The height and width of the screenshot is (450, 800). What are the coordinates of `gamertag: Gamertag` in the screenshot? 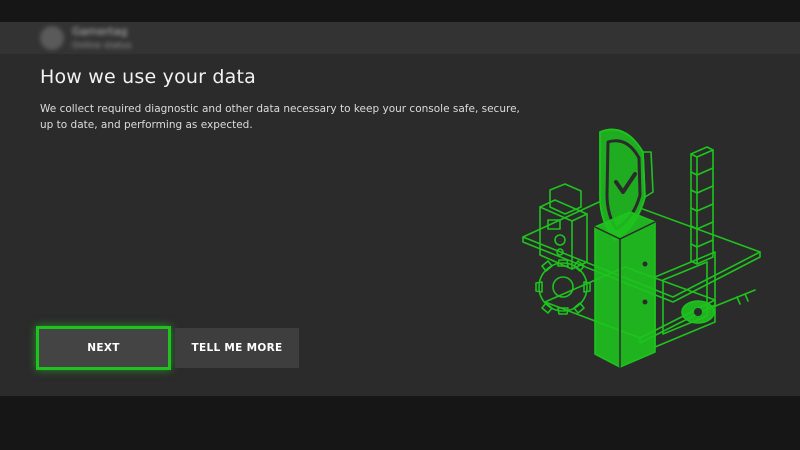 It's located at (100, 31).